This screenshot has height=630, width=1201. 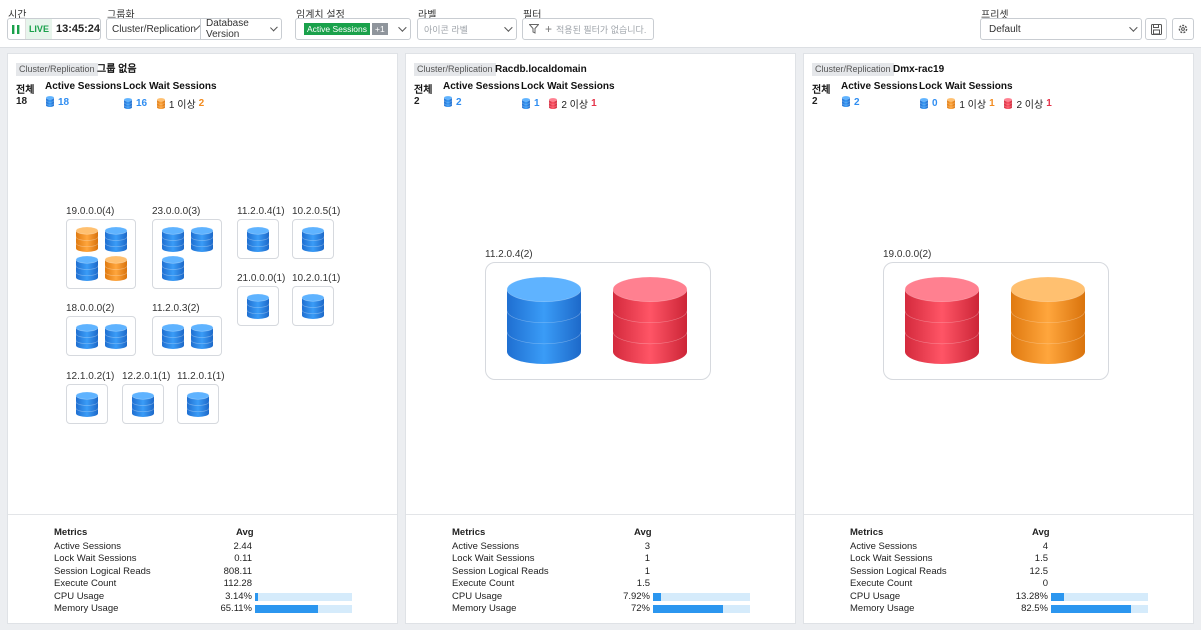 I want to click on lock-normal-count: 0, so click(x=935, y=103).